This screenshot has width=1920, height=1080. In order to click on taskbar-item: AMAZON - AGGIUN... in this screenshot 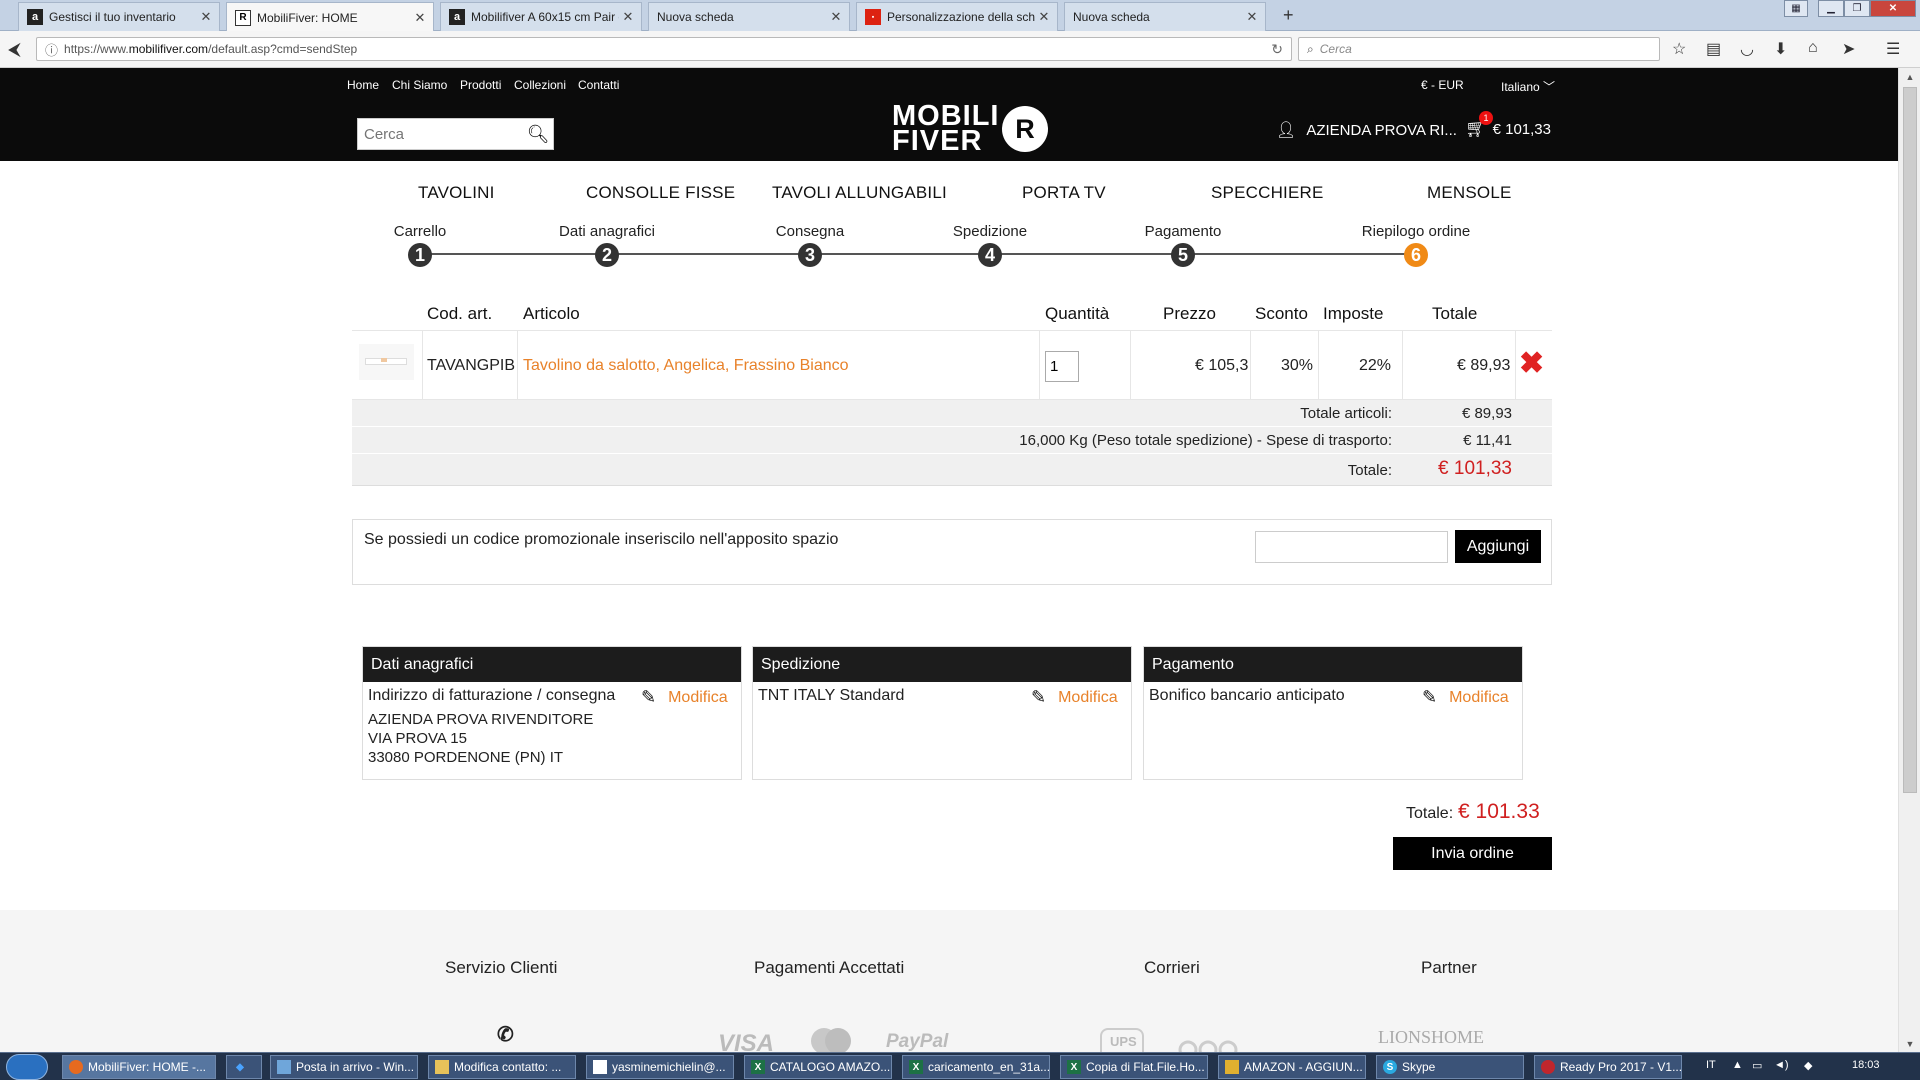, I will do `click(1292, 1067)`.